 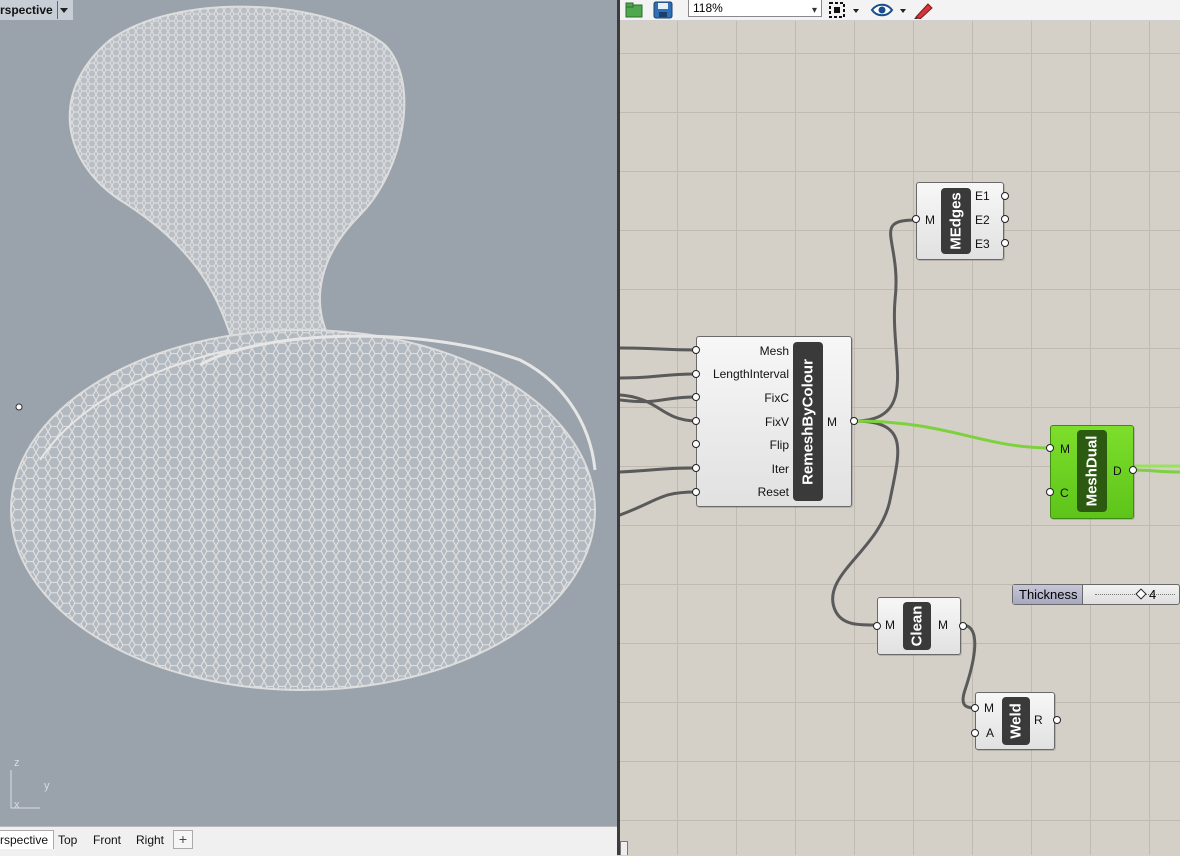 I want to click on axis-z-label: z, so click(x=17, y=763).